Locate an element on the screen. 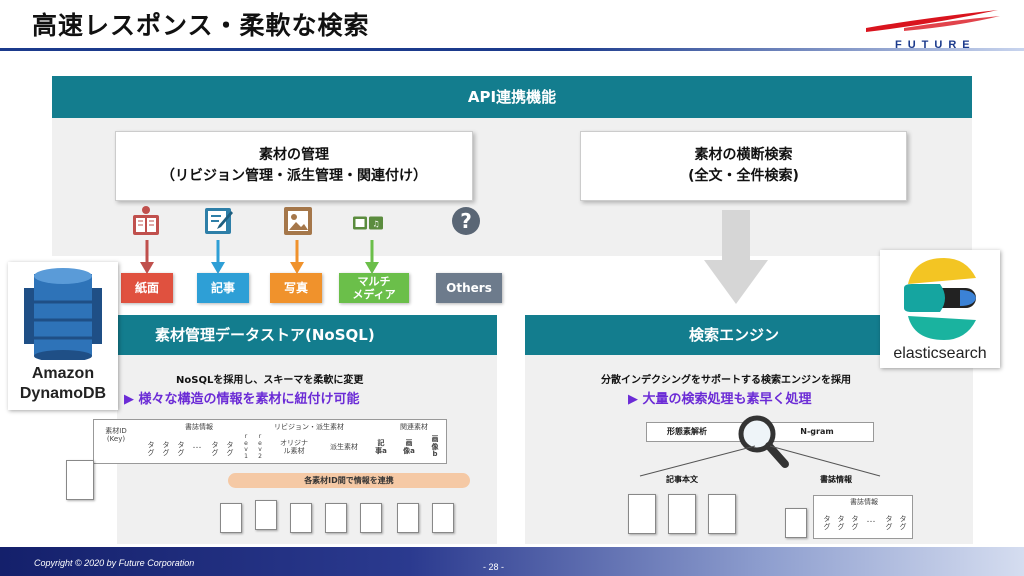  arrow-down-red is located at coordinates (147, 257).